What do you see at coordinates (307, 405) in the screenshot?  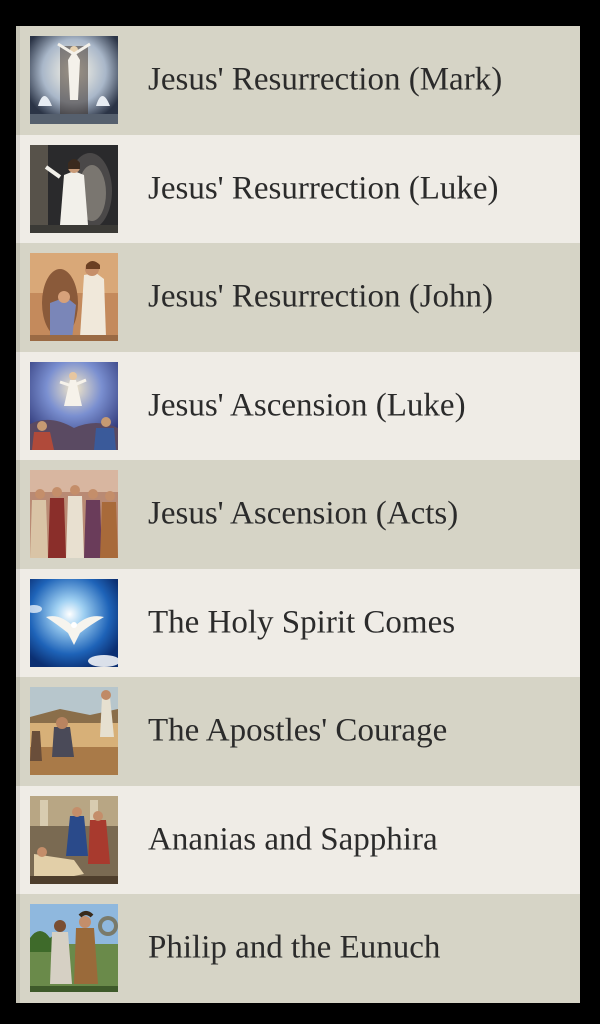 I see `lesson-title: Jesus' Ascension (Luke)` at bounding box center [307, 405].